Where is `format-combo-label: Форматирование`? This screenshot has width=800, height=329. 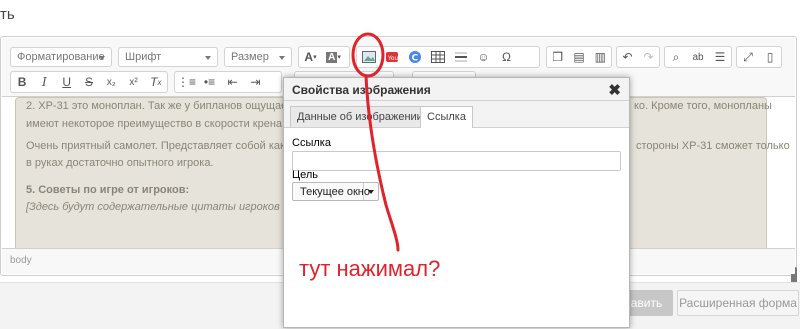
format-combo-label: Форматирование is located at coordinates (61, 57).